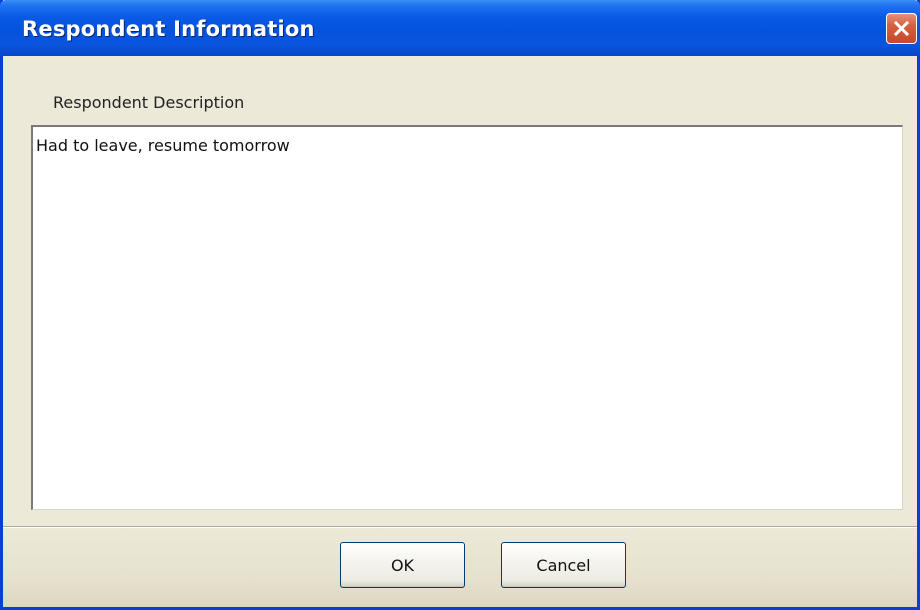 This screenshot has width=920, height=610. I want to click on dialog-title: Respondent Information, so click(168, 29).